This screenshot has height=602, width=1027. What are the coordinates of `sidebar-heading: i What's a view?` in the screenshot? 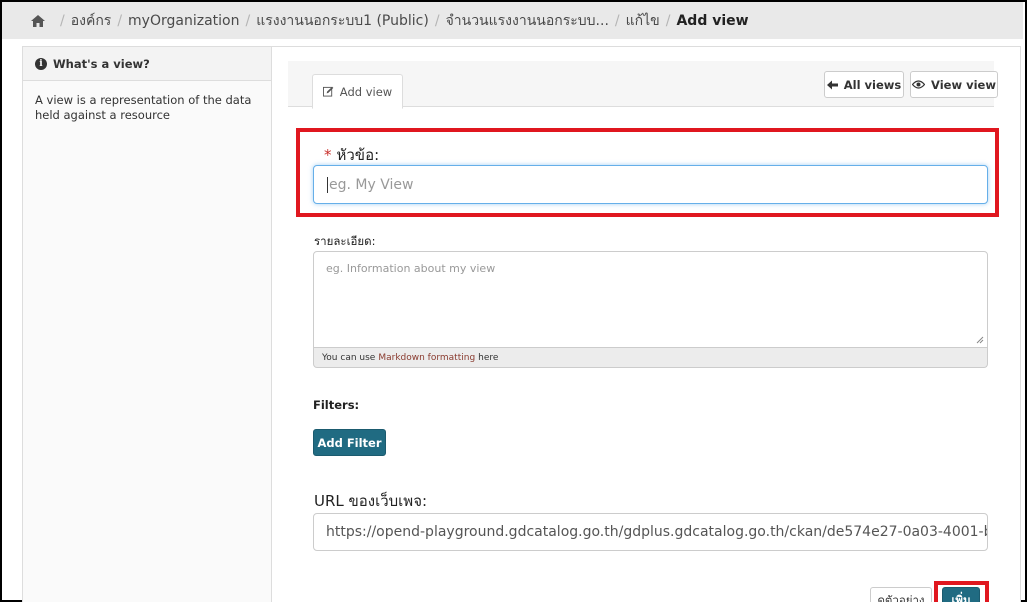 It's located at (147, 64).